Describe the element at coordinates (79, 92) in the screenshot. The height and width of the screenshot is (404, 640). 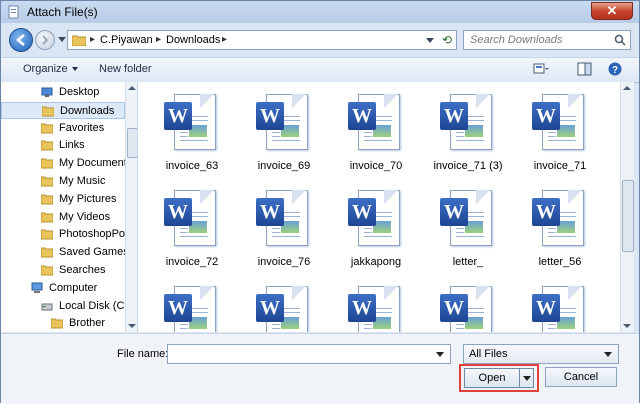
I see `sidebar-item-label: Desktop` at that location.